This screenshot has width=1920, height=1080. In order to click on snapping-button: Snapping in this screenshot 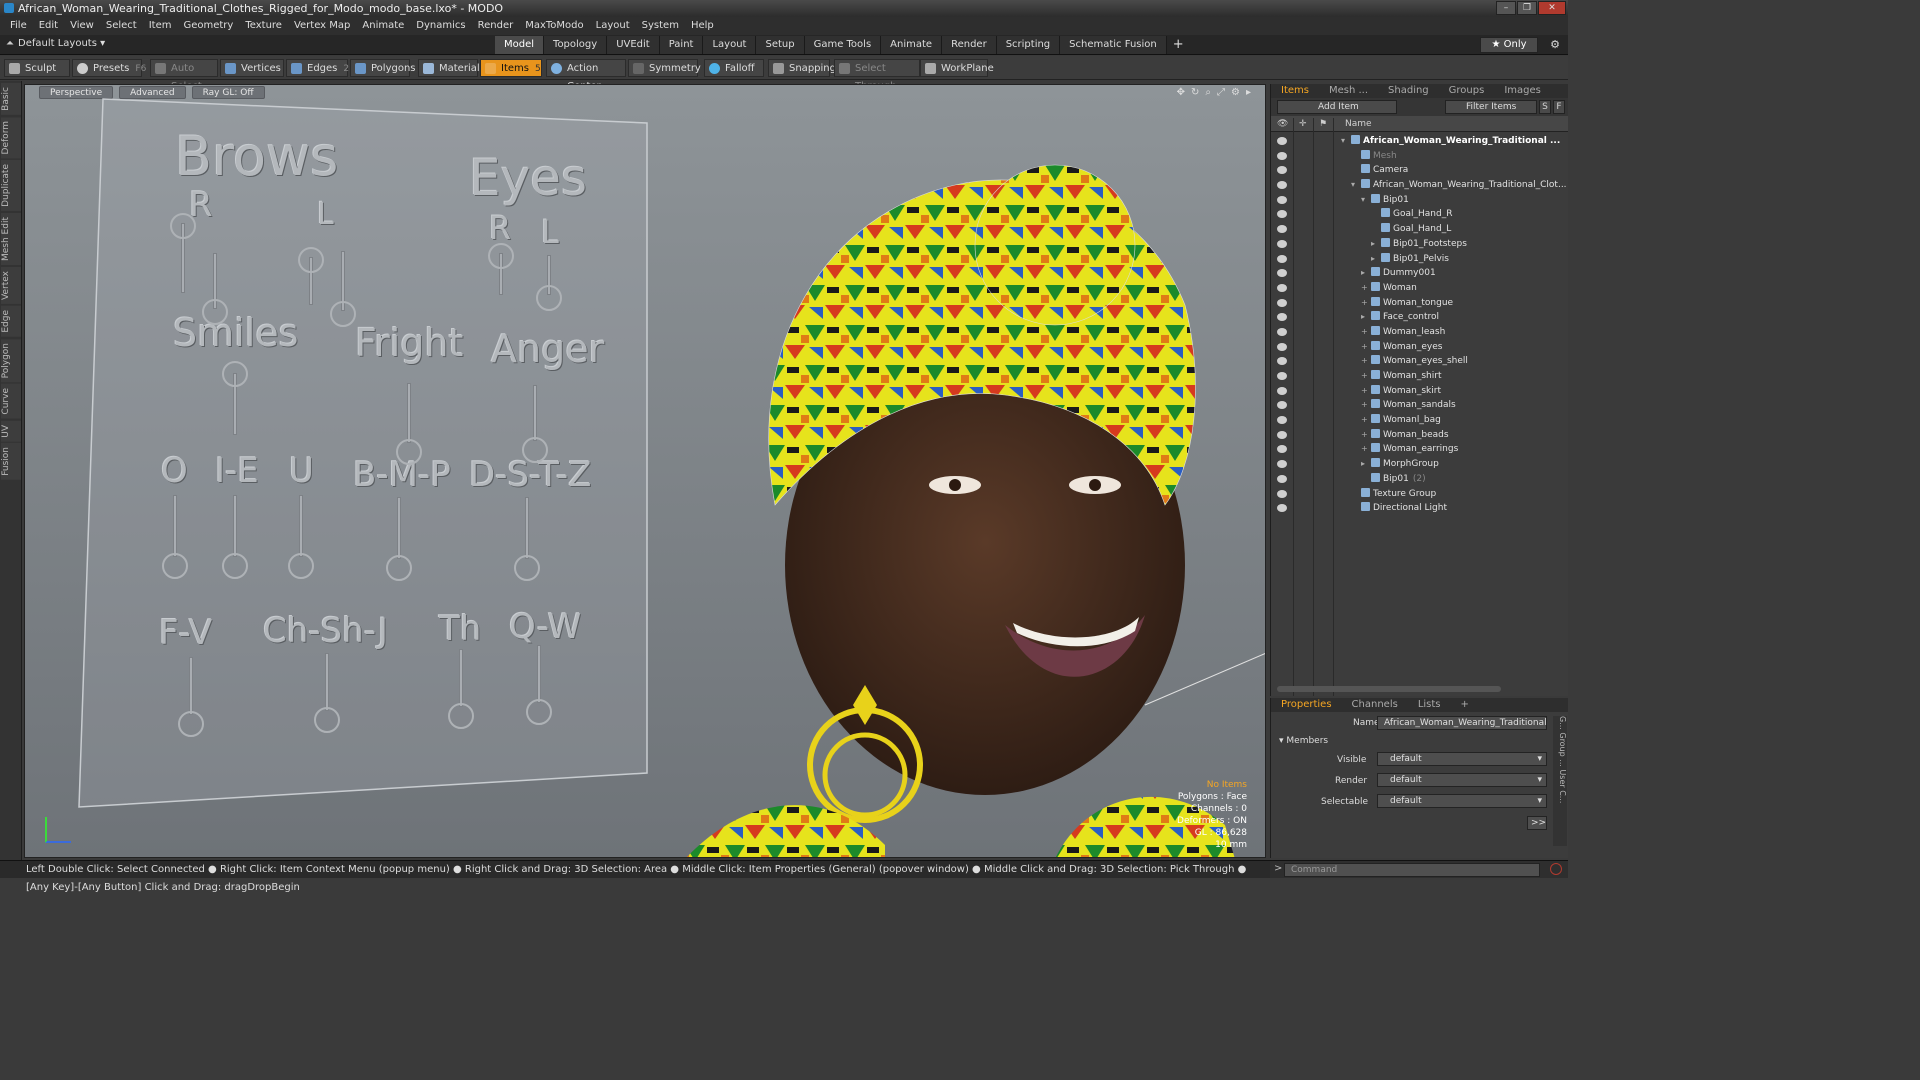, I will do `click(802, 68)`.